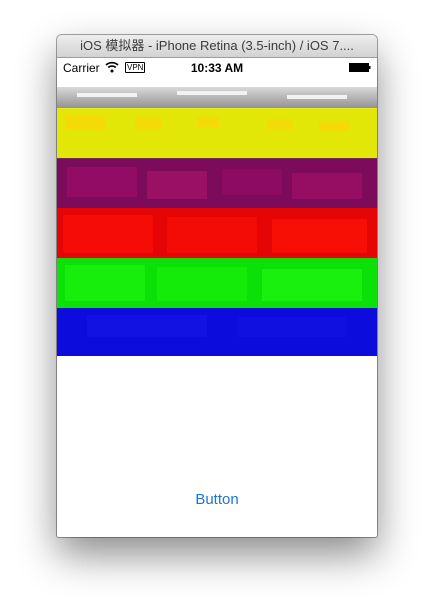 The image size is (434, 616). Describe the element at coordinates (217, 499) in the screenshot. I see `main-button: Button` at that location.